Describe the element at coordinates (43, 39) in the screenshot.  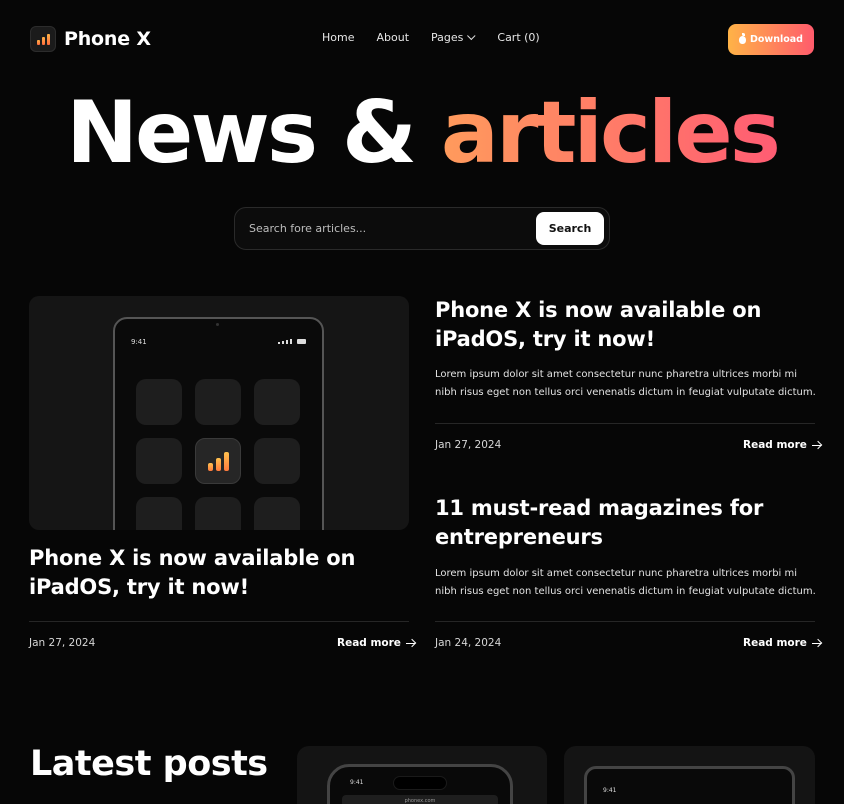
I see `bar-chart-icon` at that location.